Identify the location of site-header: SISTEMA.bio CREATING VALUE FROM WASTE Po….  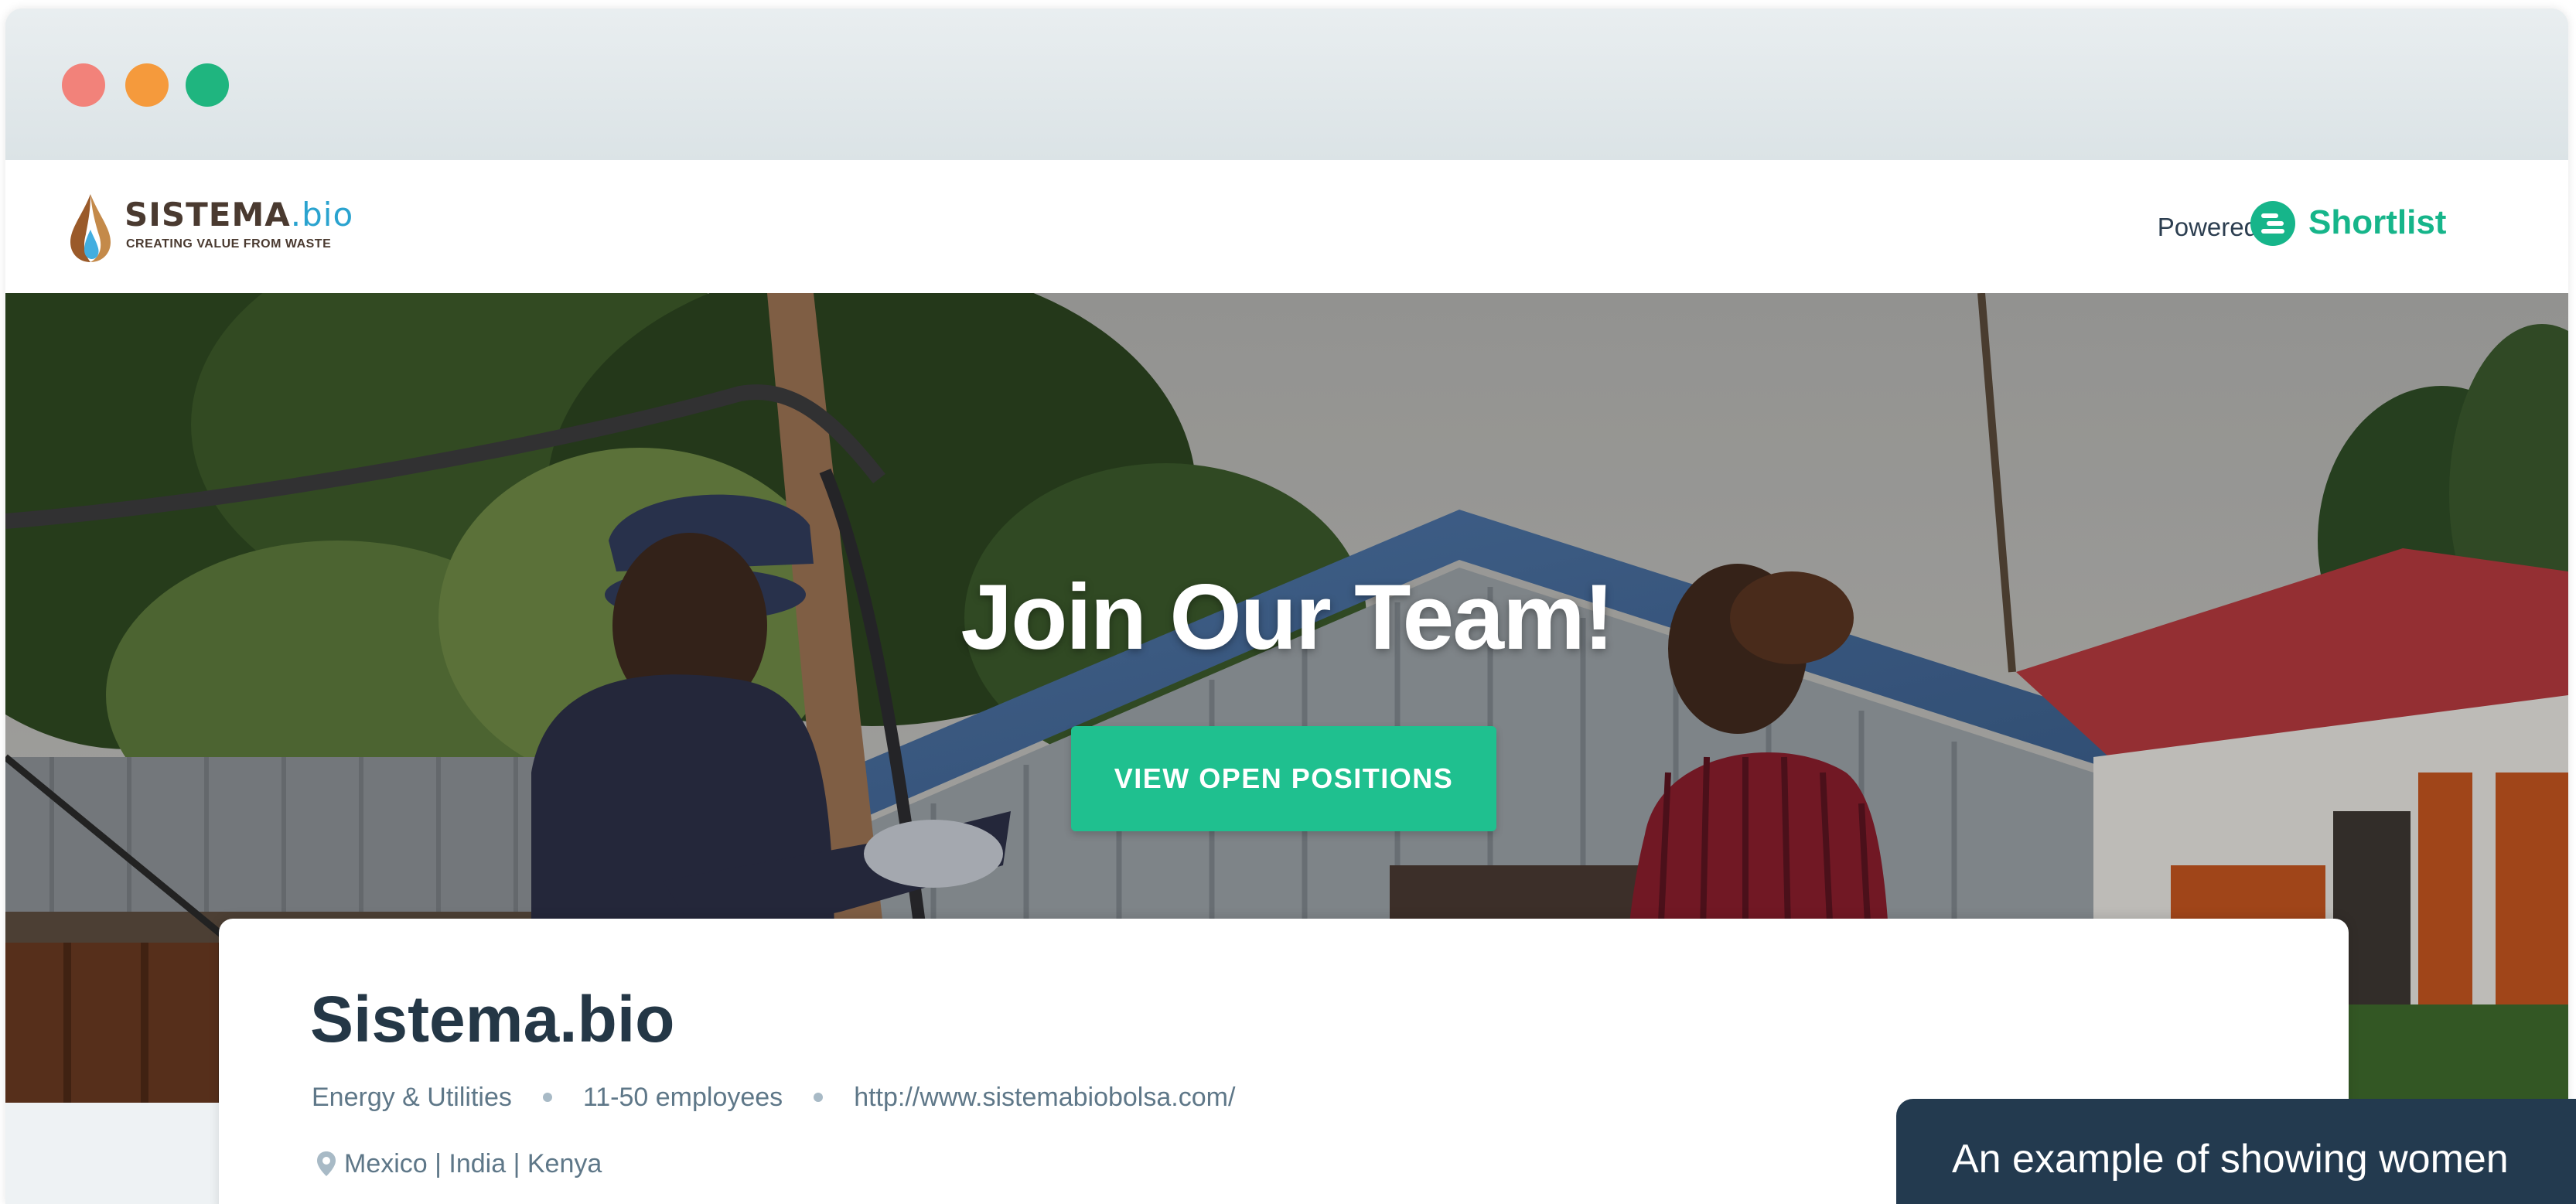
(1286, 226).